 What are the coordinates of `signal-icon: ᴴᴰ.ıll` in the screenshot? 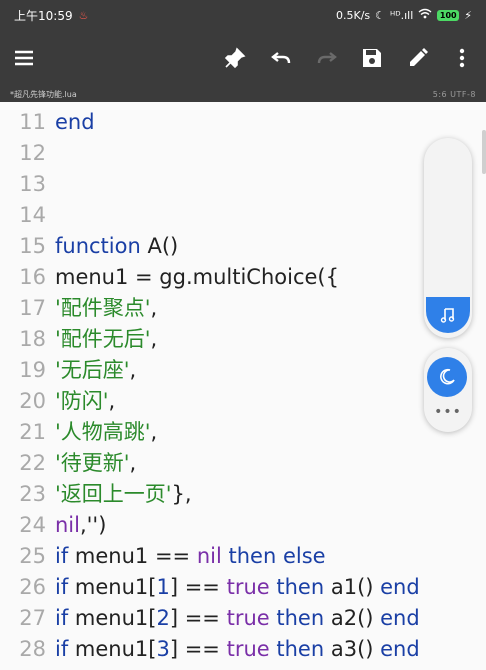 It's located at (402, 15).